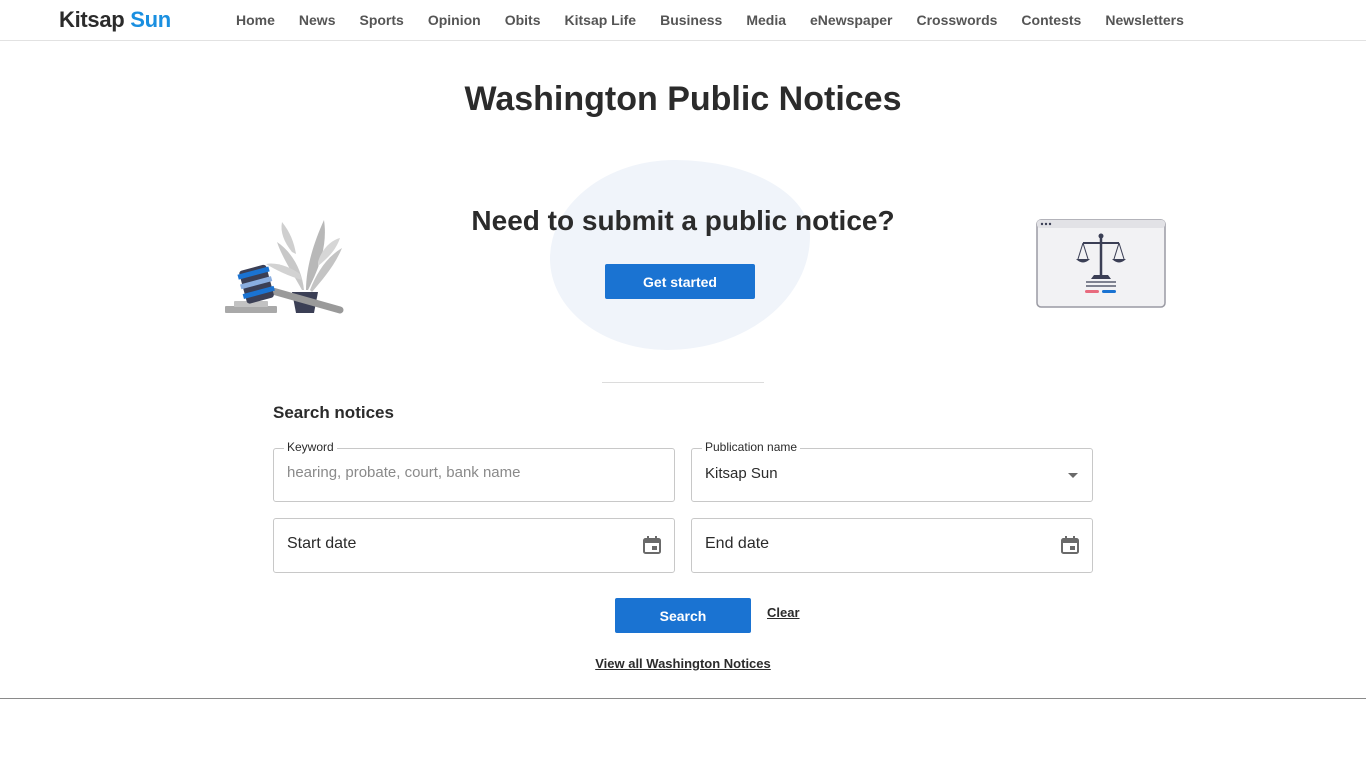 This screenshot has height=768, width=1366. What do you see at coordinates (601, 20) in the screenshot?
I see `nav-item-kitsap-life: Kitsap Life` at bounding box center [601, 20].